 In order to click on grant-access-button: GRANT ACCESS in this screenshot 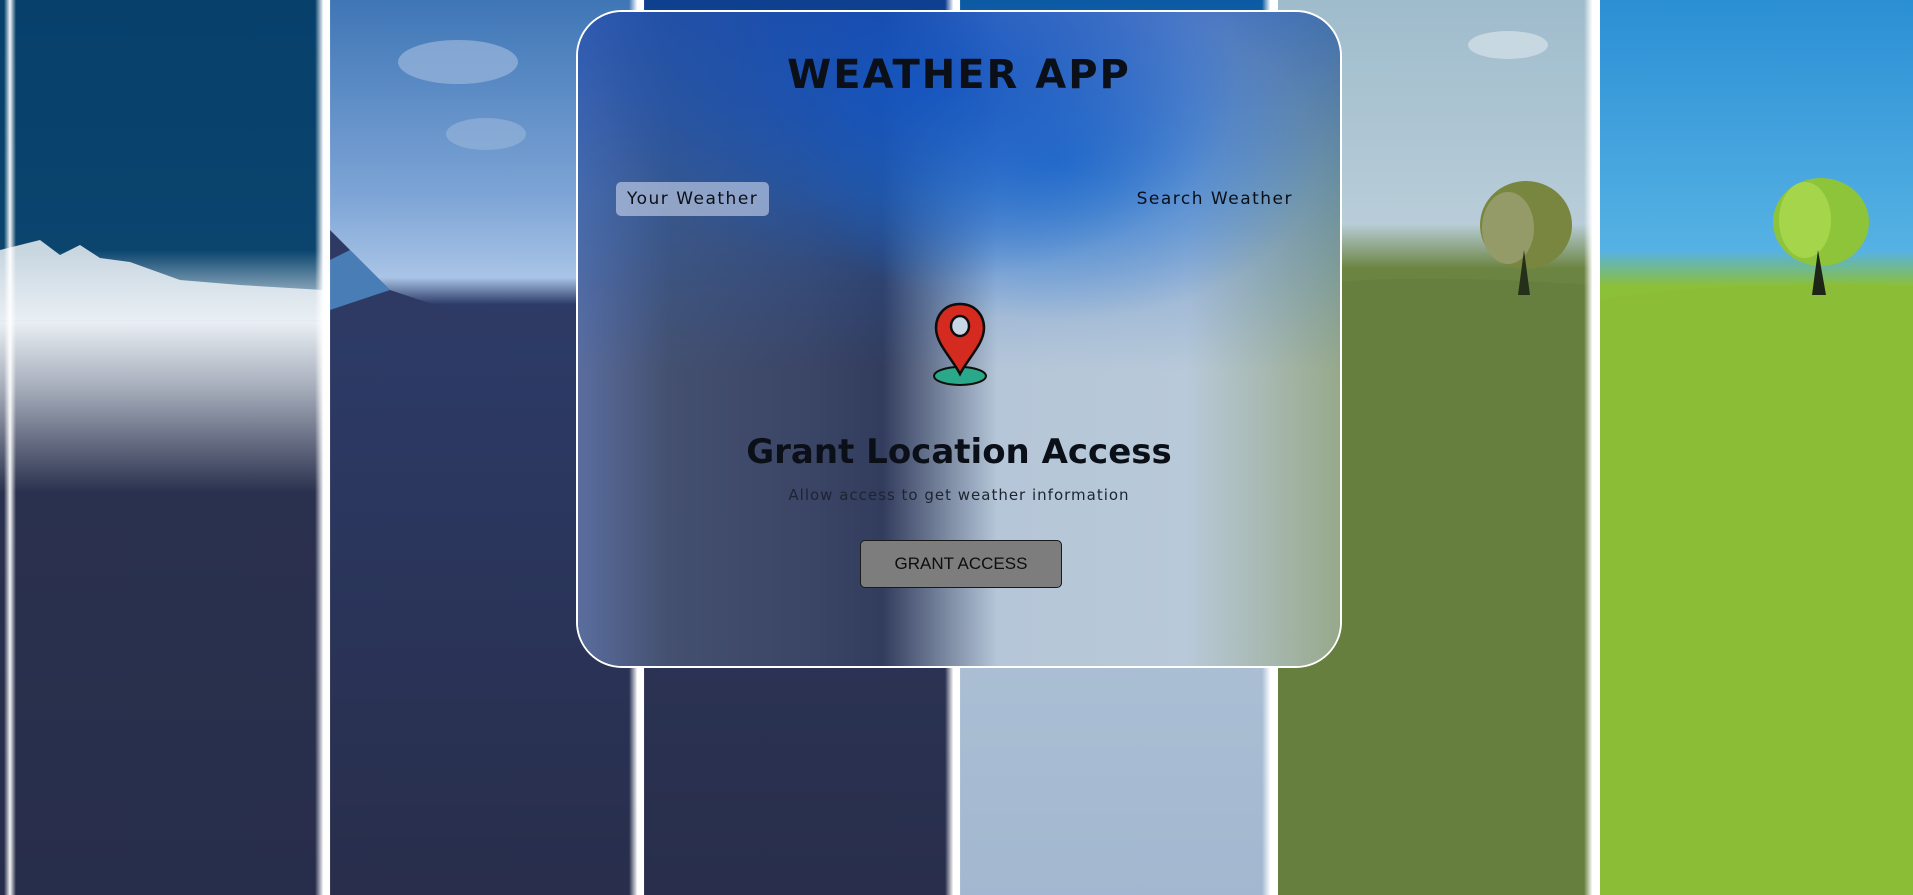, I will do `click(961, 564)`.